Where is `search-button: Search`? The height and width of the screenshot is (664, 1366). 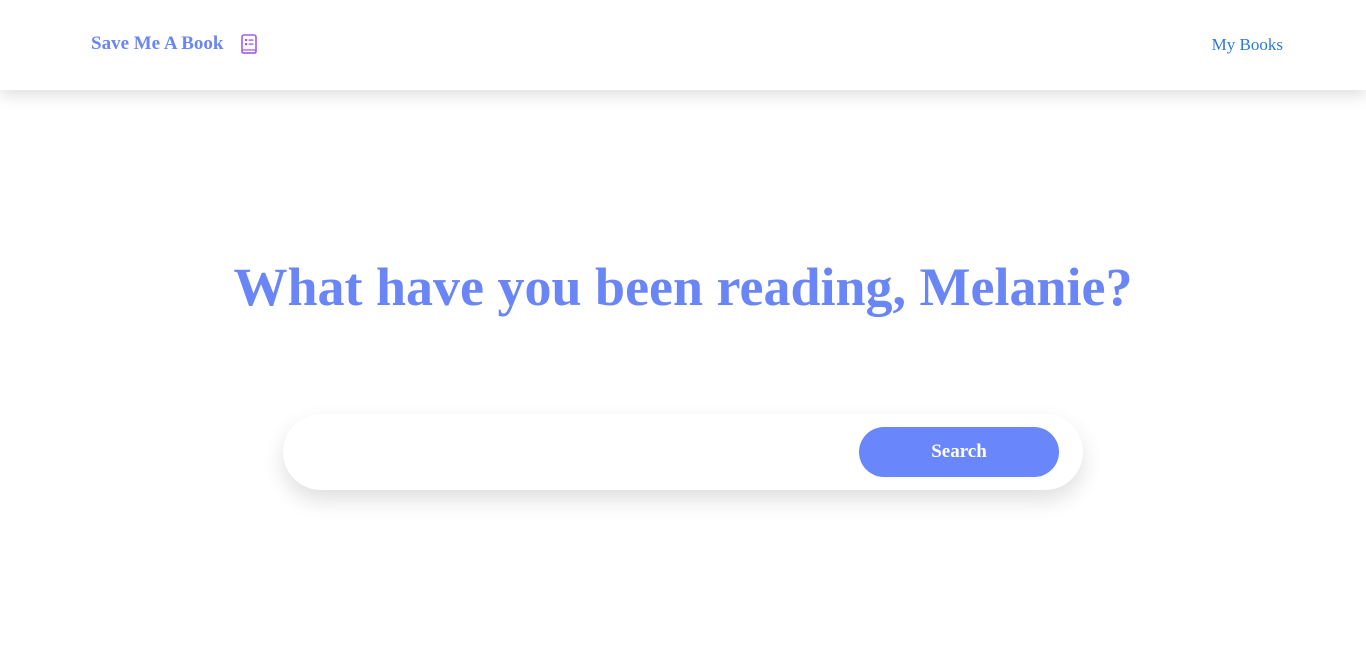
search-button: Search is located at coordinates (959, 452).